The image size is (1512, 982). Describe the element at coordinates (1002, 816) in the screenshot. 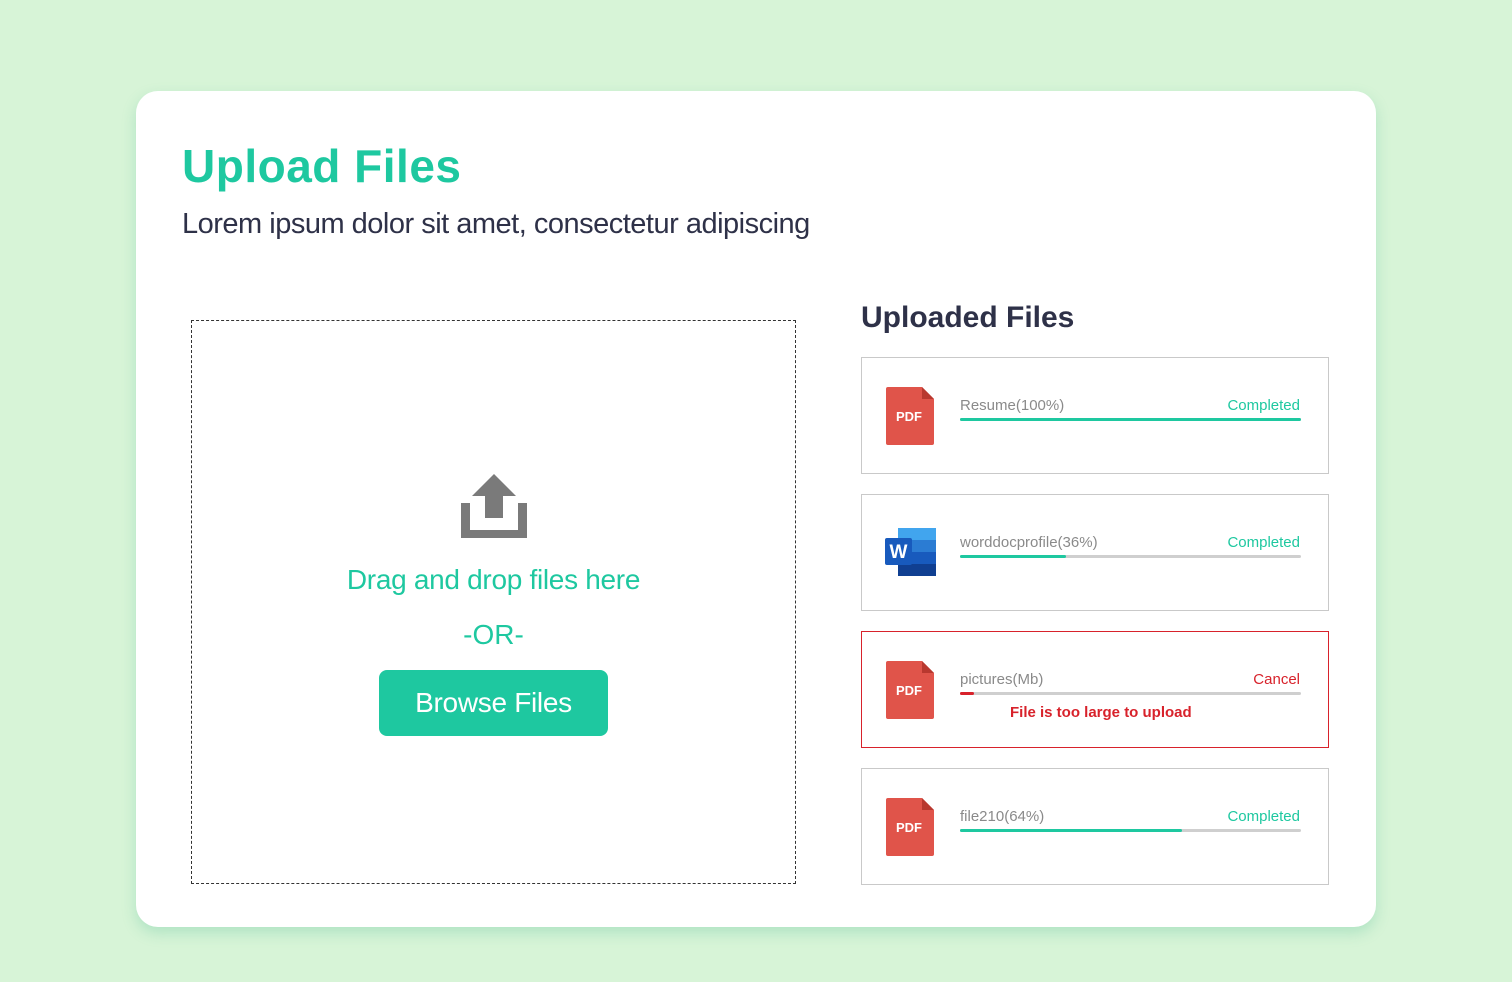

I see `file-name: file210(64%)` at that location.